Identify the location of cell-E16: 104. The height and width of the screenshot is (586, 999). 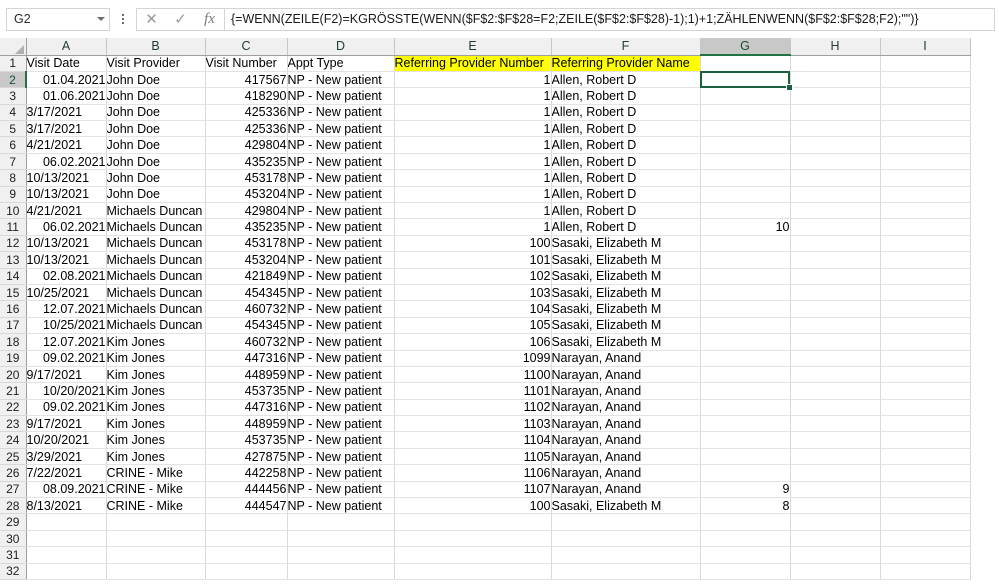
(473, 309).